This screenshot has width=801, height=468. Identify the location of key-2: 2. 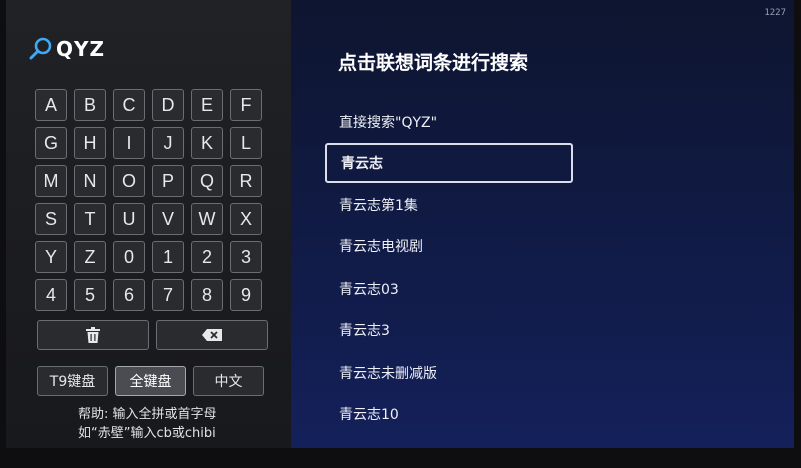
(207, 257).